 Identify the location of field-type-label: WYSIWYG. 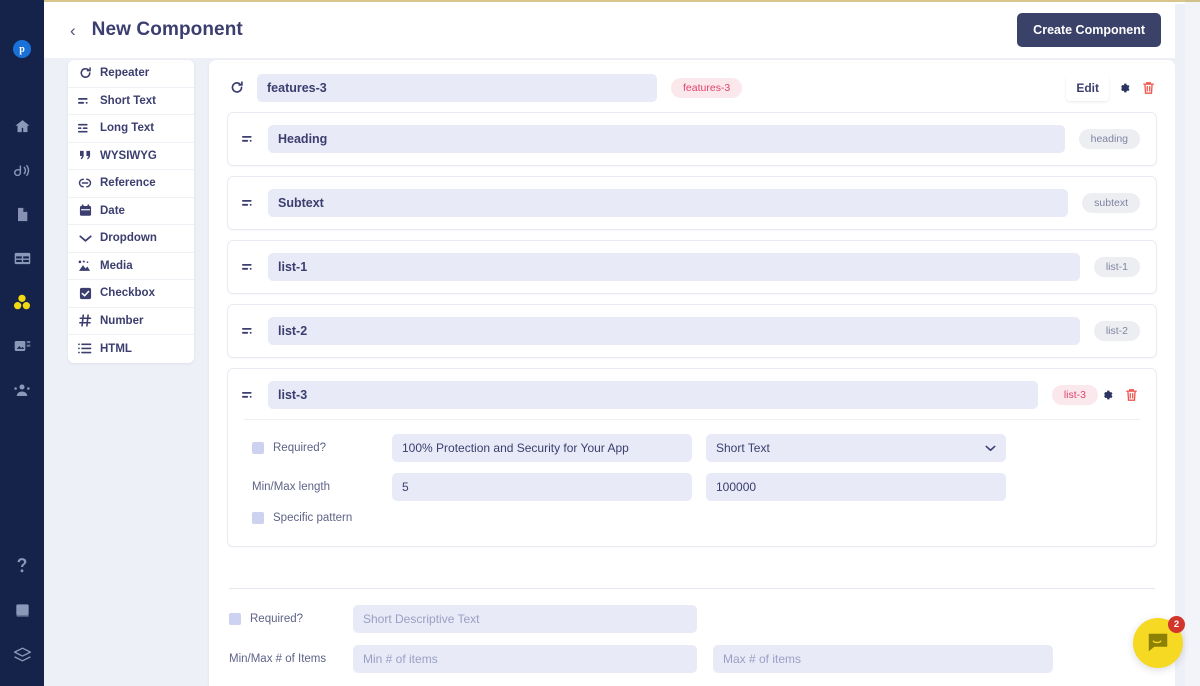
(128, 155).